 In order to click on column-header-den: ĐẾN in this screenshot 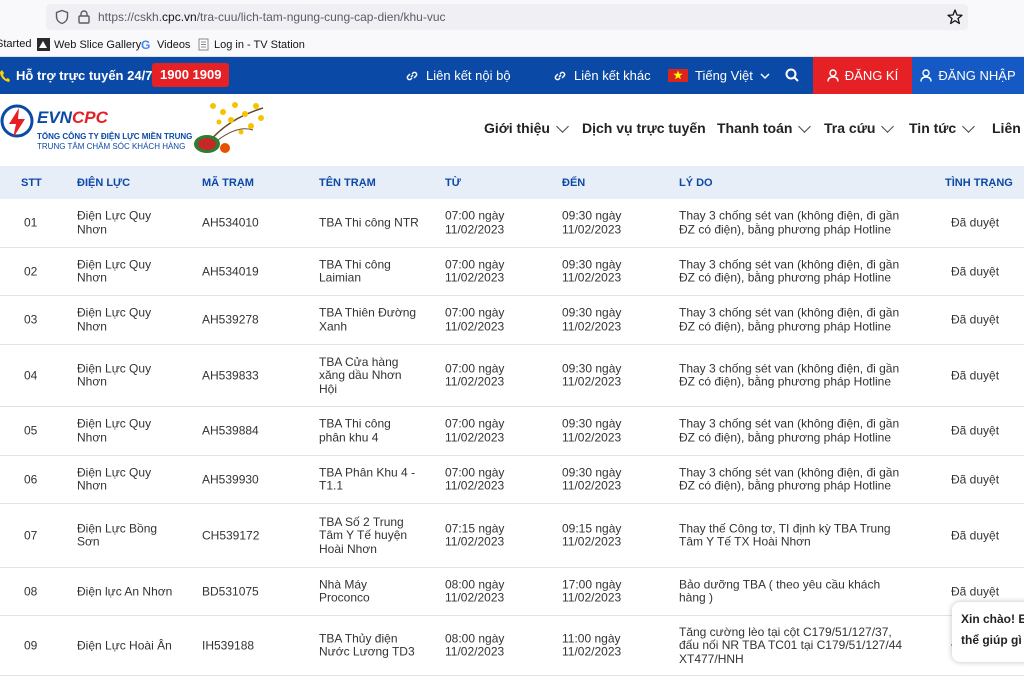, I will do `click(573, 183)`.